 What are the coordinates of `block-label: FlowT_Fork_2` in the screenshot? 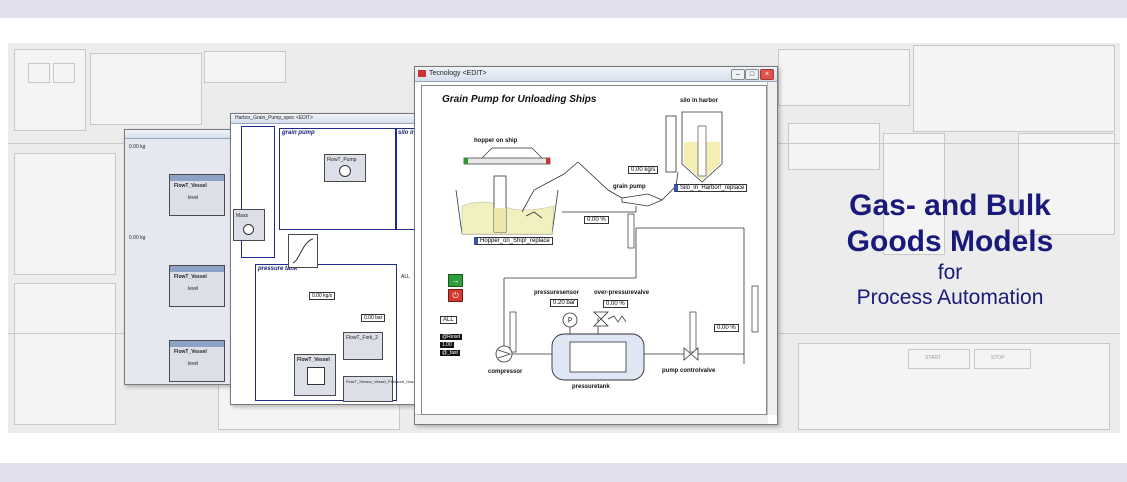 It's located at (362, 338).